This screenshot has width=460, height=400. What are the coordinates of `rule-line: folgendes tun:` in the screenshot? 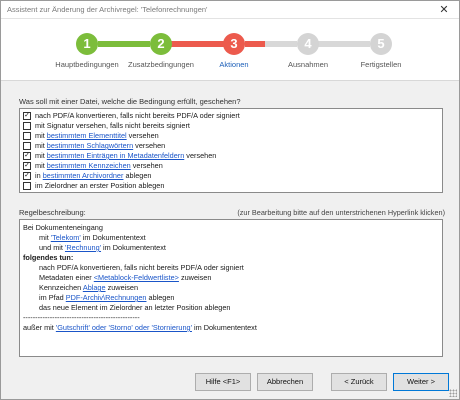 It's located at (48, 258).